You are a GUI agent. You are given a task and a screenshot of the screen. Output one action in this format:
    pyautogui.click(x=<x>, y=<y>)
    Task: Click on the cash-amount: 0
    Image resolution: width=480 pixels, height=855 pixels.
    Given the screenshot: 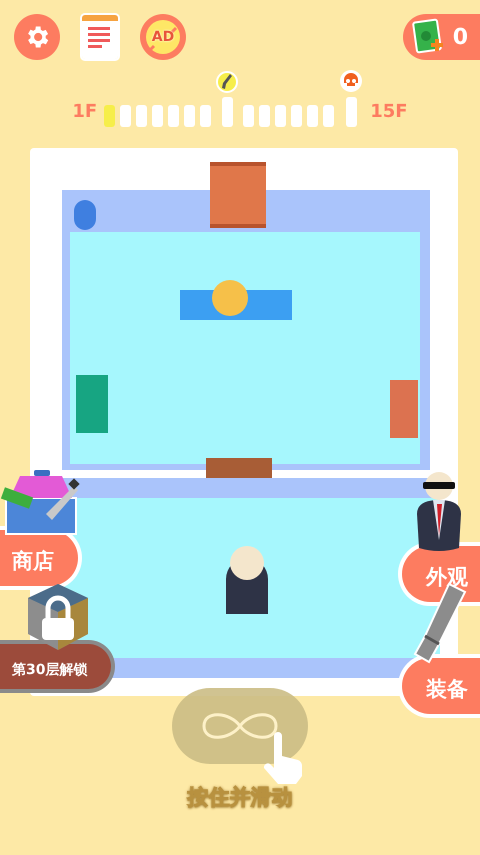 What is the action you would take?
    pyautogui.click(x=460, y=38)
    